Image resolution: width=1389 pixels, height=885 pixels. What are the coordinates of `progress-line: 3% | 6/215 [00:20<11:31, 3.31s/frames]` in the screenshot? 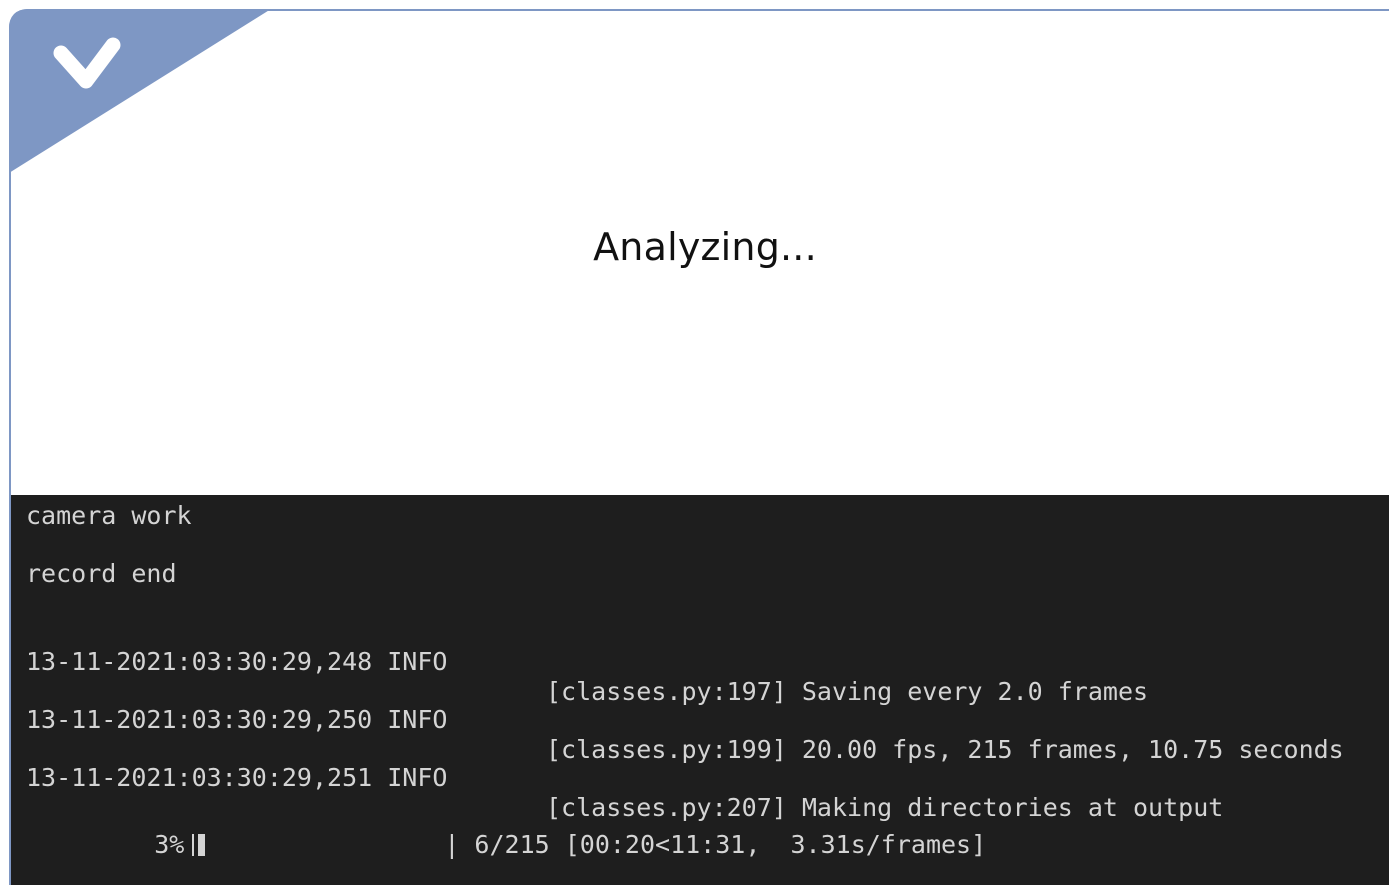 It's located at (506, 842).